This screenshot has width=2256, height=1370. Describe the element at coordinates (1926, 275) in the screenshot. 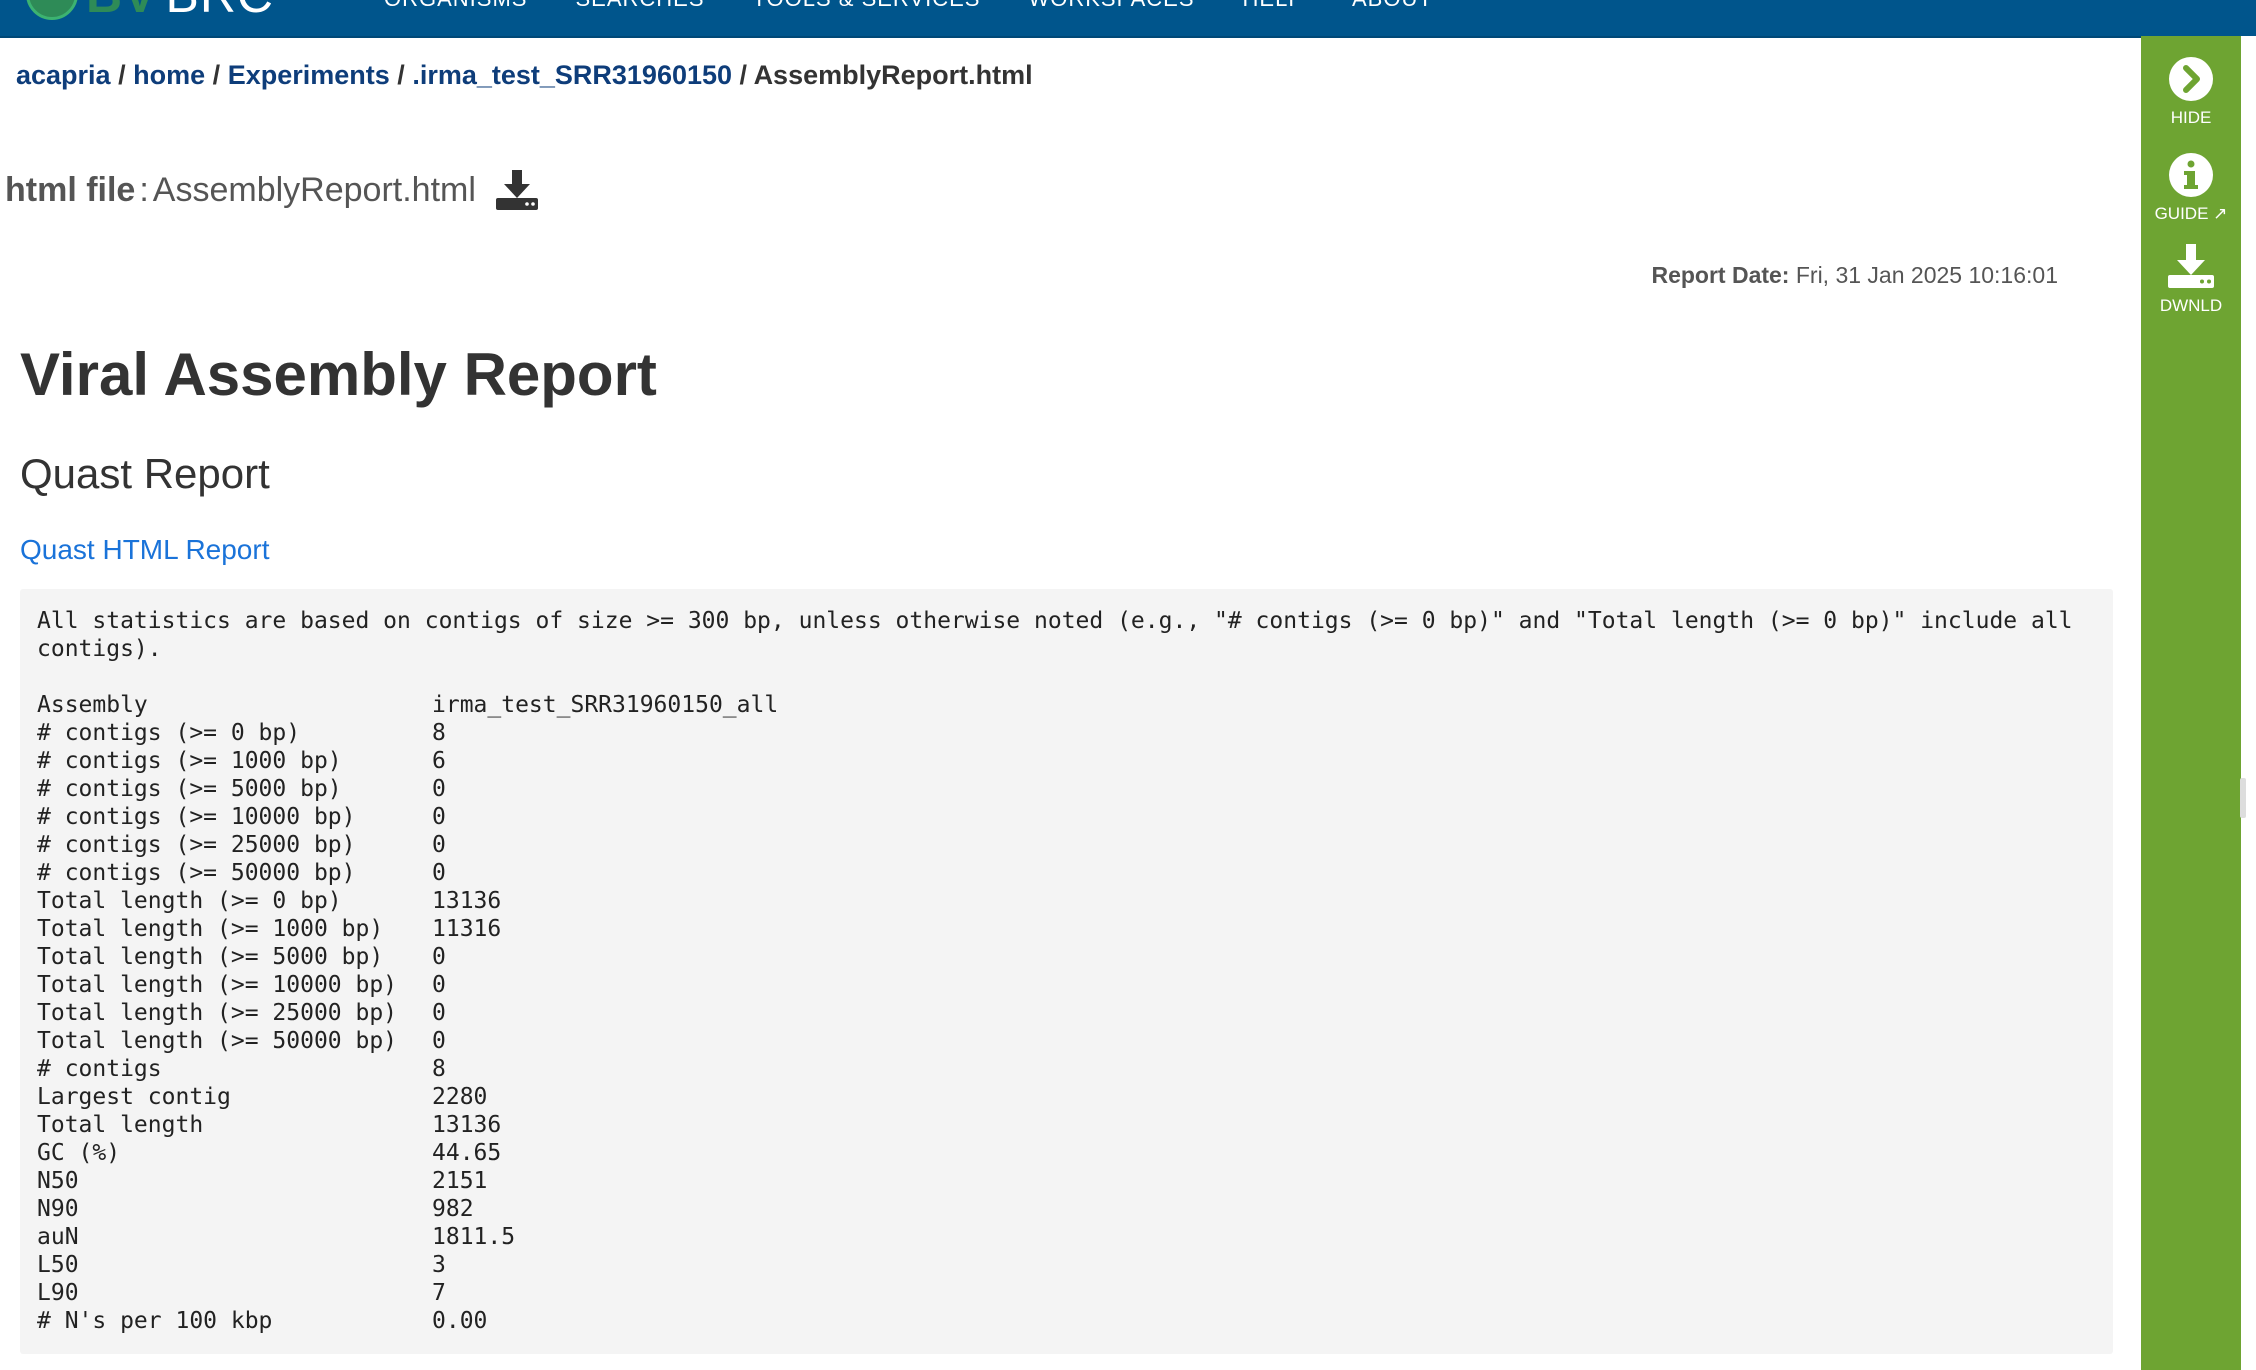

I see `report-date-value: Fri, 31 Jan 2025 10:16:01` at that location.